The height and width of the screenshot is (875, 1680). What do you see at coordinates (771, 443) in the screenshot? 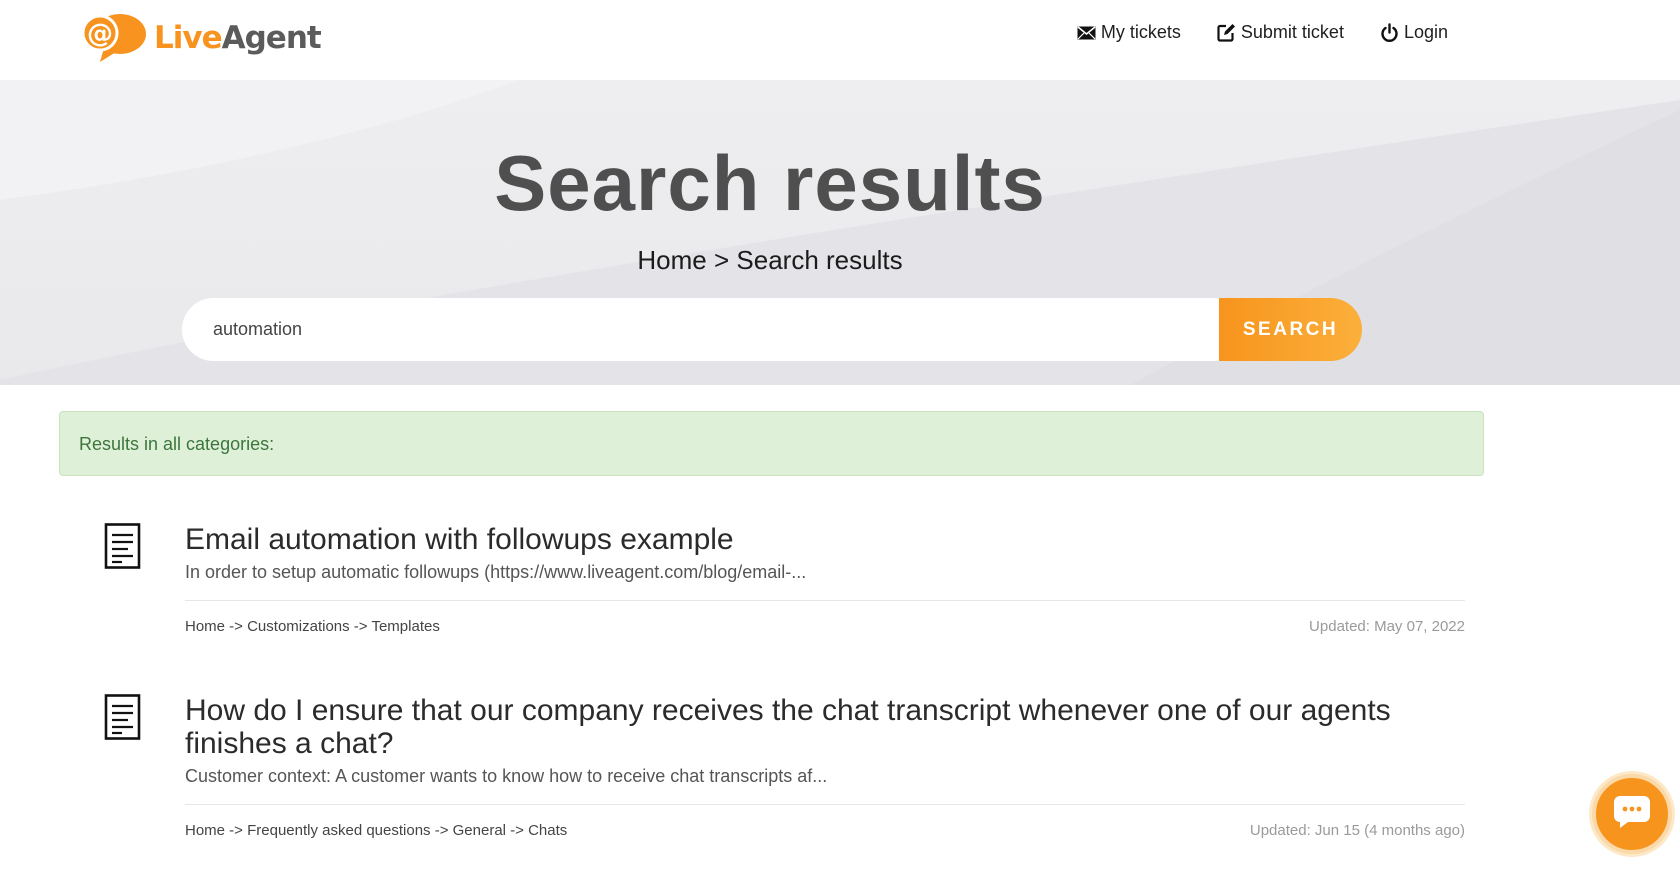
I see `results-notice: Results in all categories:` at bounding box center [771, 443].